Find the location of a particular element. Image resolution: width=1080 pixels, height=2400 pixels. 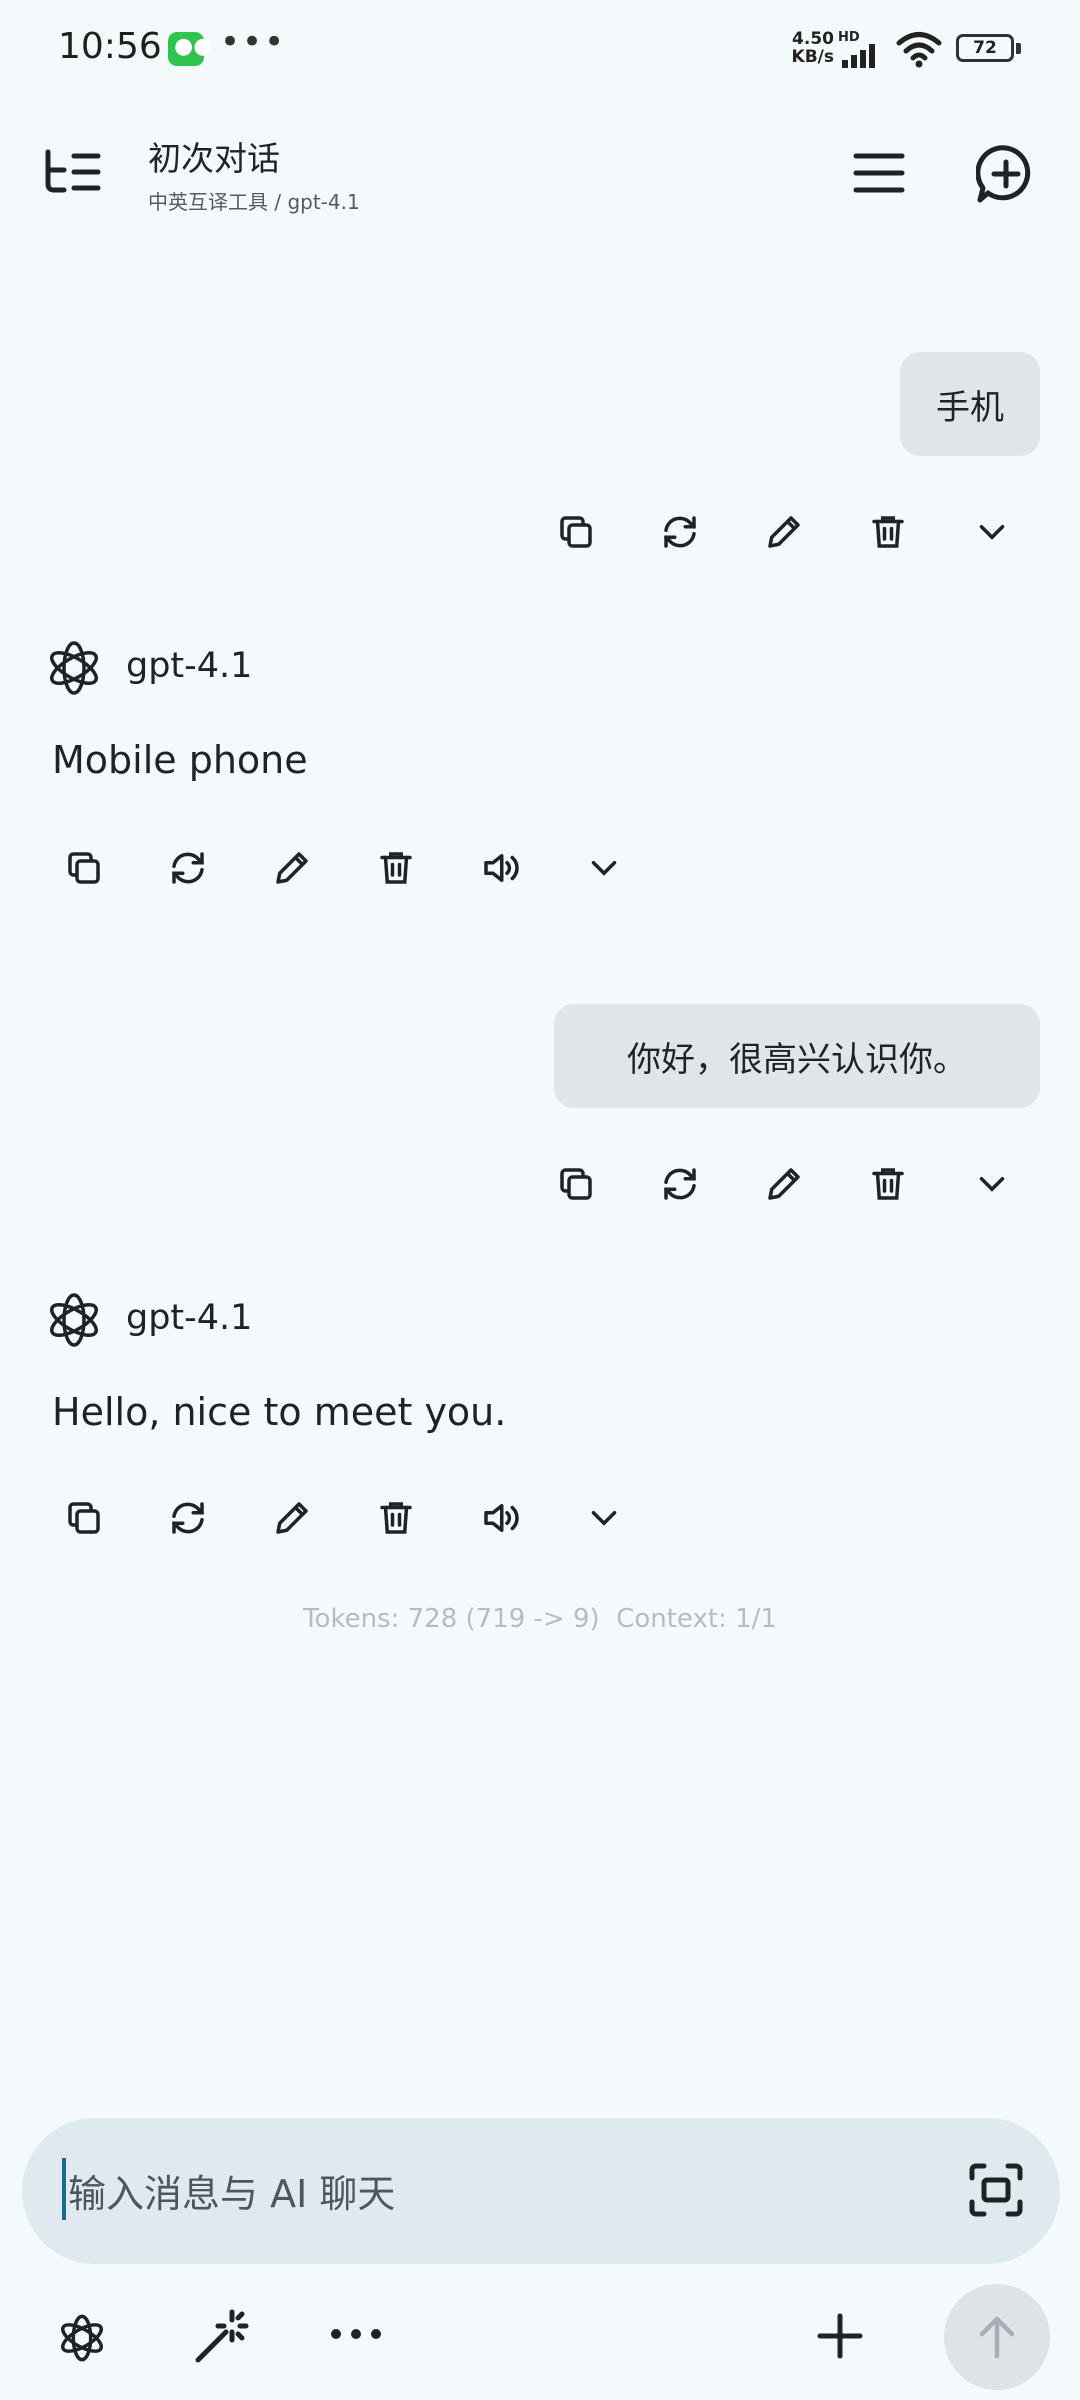

page-subtitle: 中英互译工具 / gpt-4.1 is located at coordinates (254, 202).